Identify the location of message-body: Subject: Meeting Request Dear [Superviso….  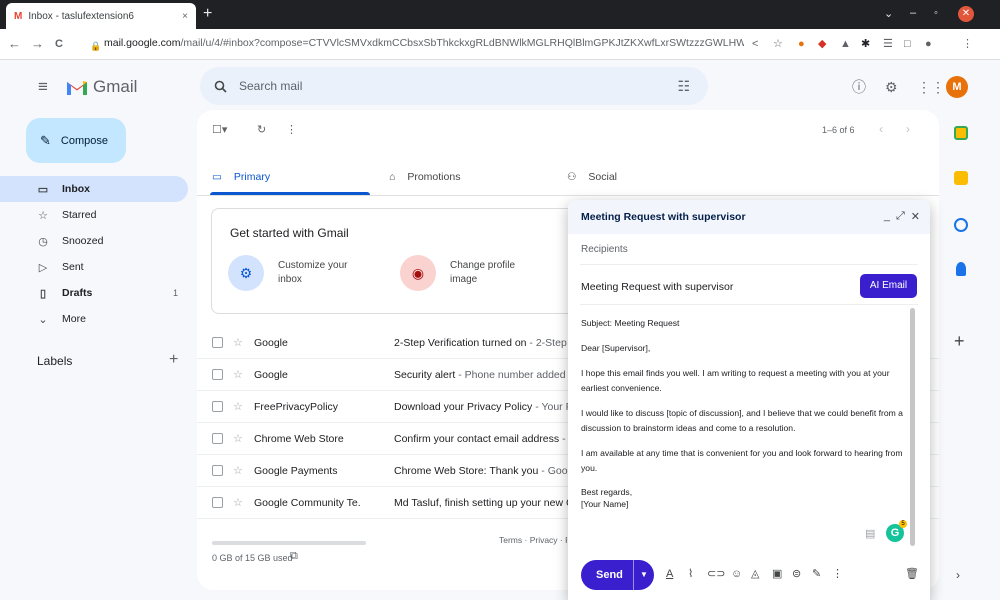
(744, 418).